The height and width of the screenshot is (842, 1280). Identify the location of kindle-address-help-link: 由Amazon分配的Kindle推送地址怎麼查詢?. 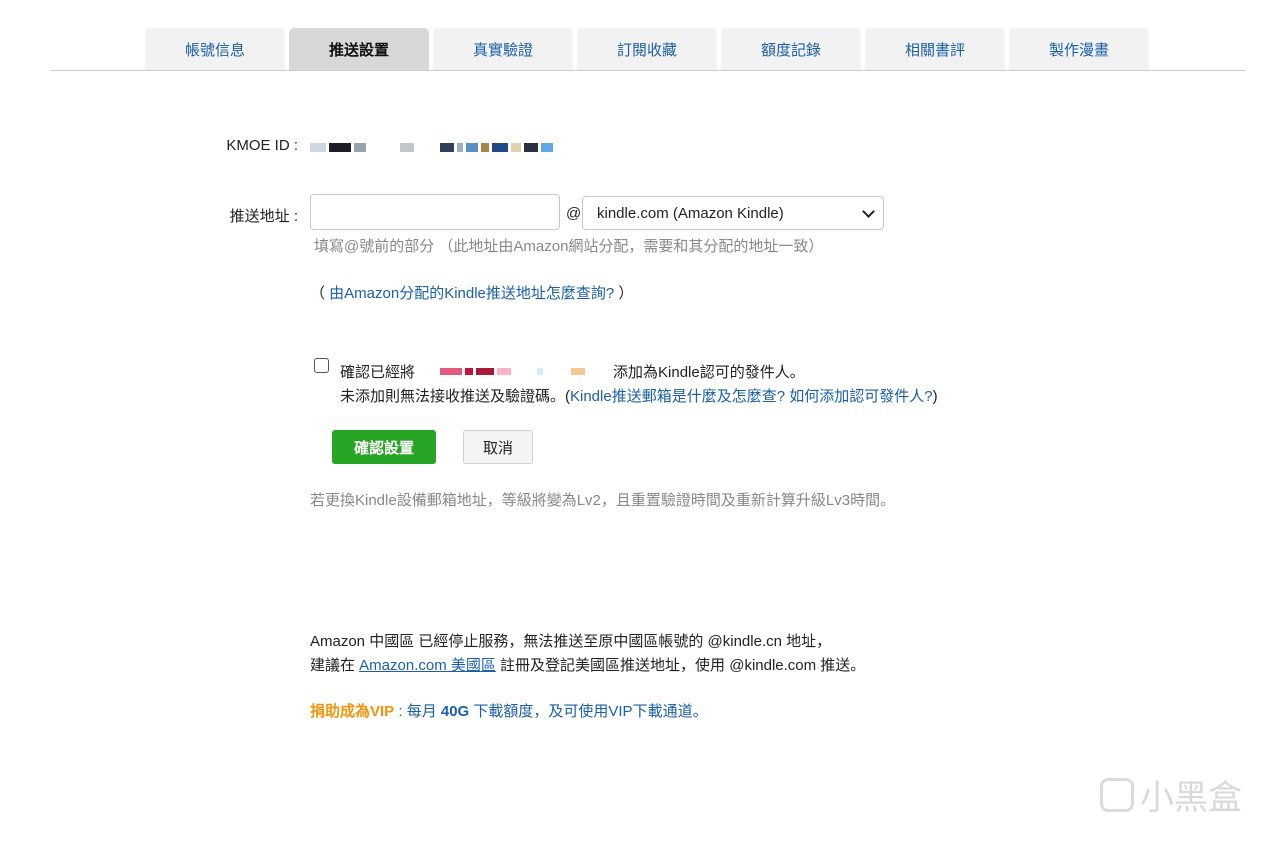
(471, 293).